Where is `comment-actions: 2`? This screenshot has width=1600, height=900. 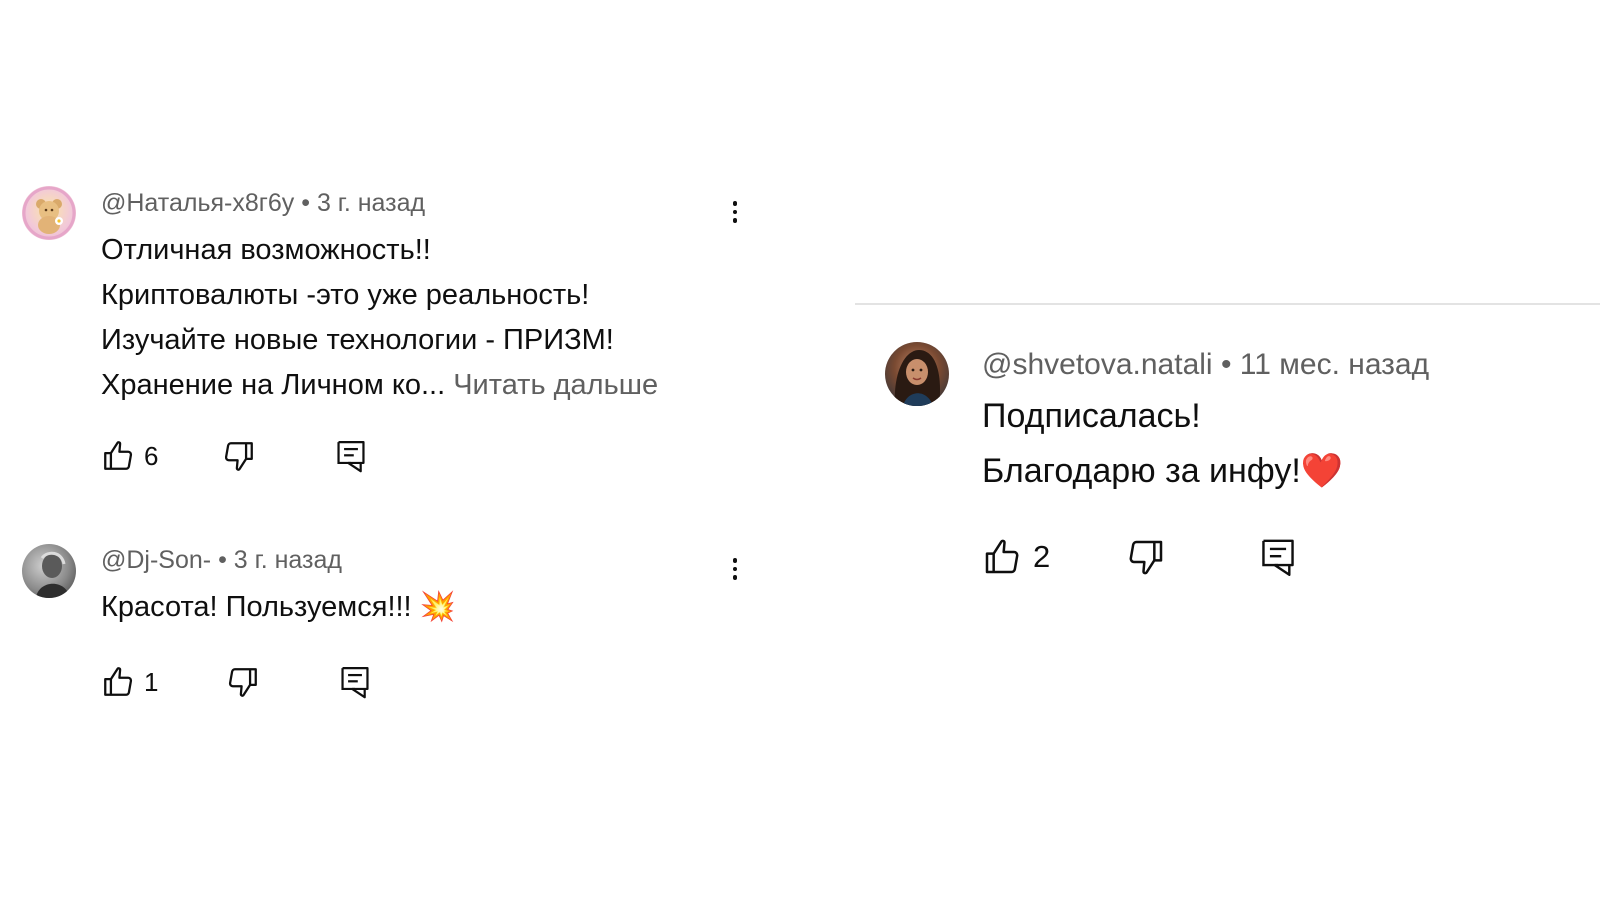
comment-actions: 2 is located at coordinates (1140, 557).